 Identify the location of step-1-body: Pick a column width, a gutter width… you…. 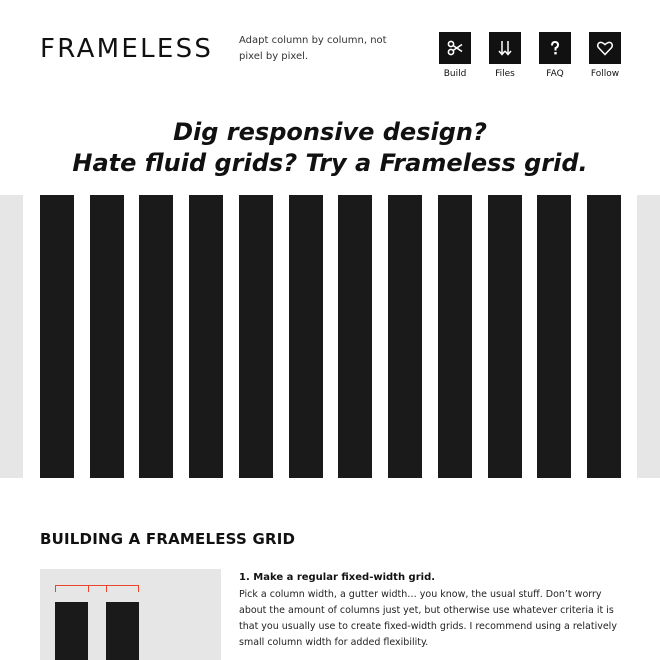
(428, 618).